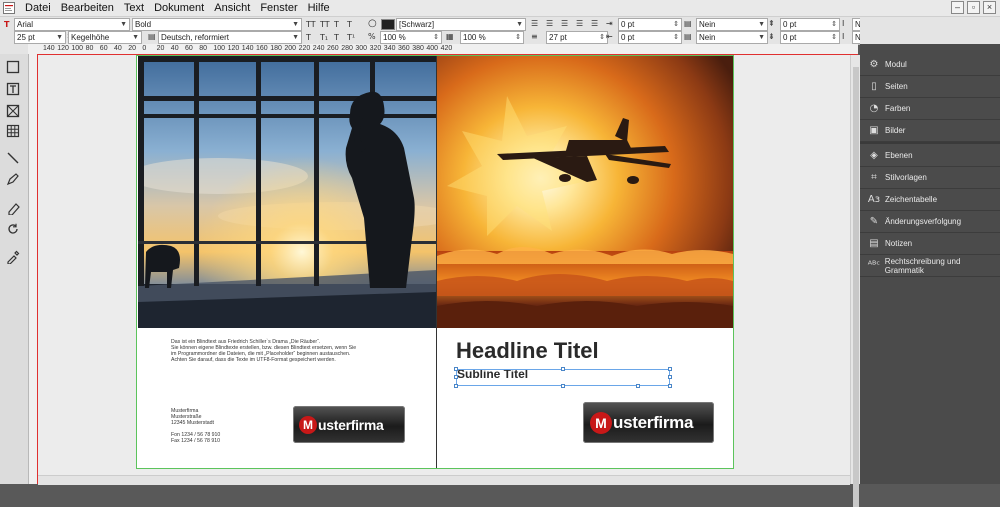 This screenshot has height=507, width=1000. Describe the element at coordinates (308, 424) in the screenshot. I see `logo-m-badge: M` at that location.